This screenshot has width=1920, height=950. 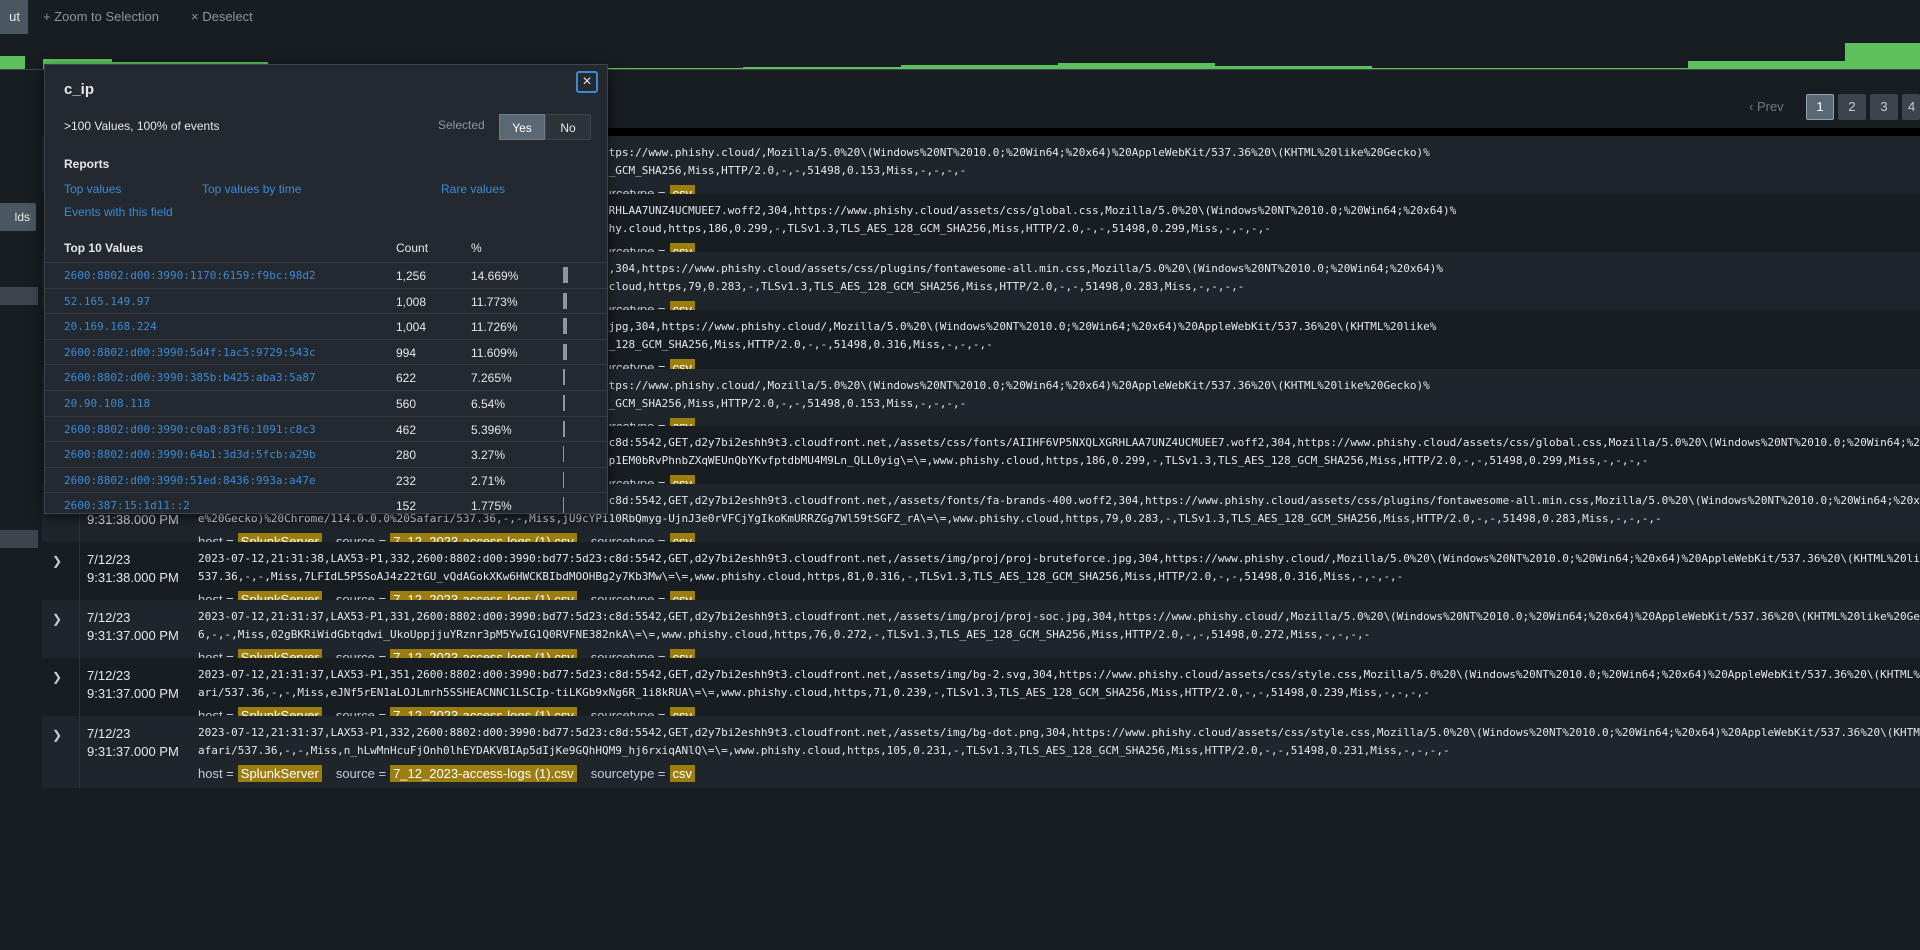 What do you see at coordinates (495, 276) in the screenshot?
I see `value-percent: 14.669%` at bounding box center [495, 276].